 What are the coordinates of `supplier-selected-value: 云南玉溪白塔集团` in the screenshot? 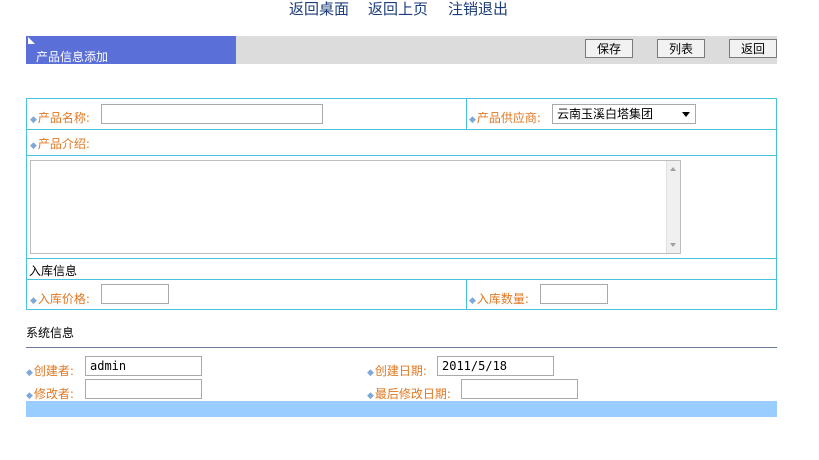 It's located at (605, 114).